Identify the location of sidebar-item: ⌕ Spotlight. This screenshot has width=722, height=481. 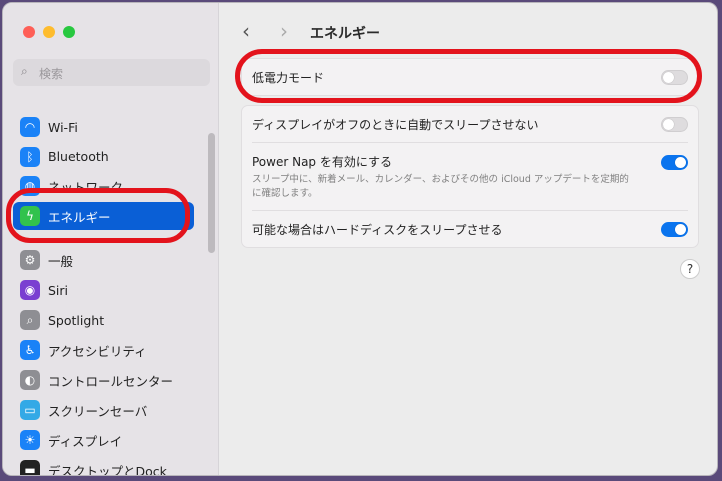
(103, 320).